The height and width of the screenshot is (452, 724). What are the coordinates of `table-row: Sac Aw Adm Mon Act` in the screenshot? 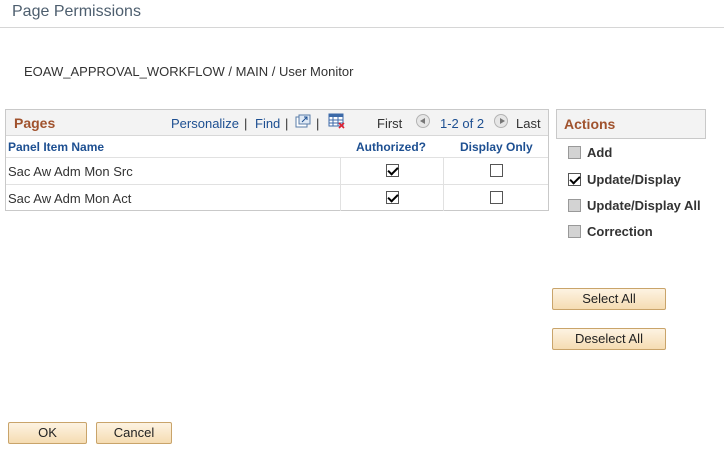 It's located at (277, 197).